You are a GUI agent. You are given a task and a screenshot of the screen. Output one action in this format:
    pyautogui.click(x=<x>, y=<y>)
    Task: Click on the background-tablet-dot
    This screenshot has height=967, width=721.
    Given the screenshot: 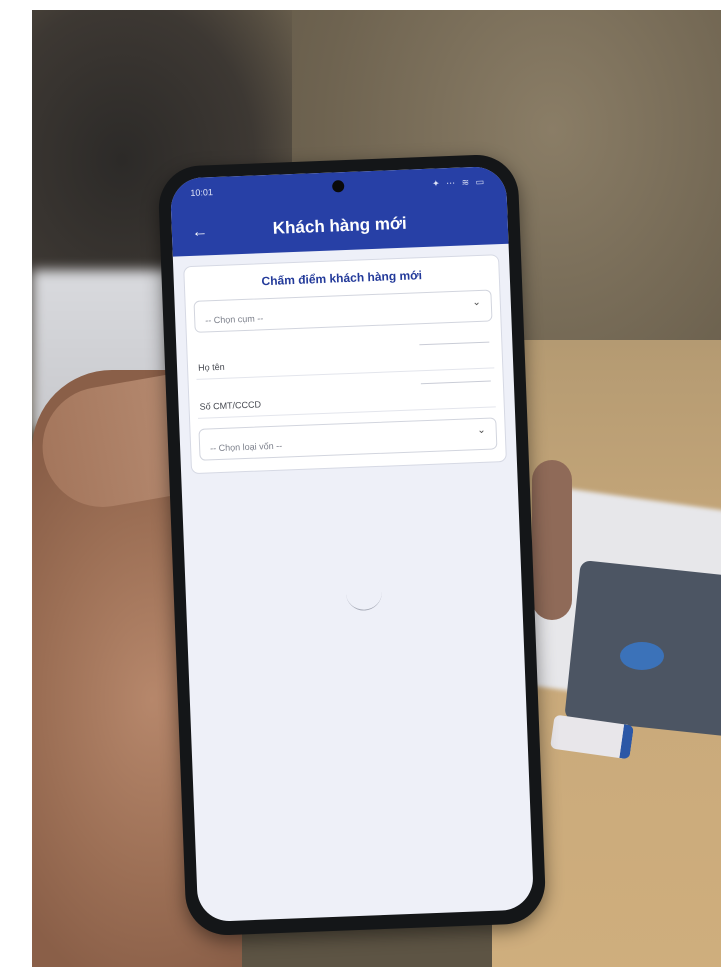 What is the action you would take?
    pyautogui.click(x=642, y=656)
    